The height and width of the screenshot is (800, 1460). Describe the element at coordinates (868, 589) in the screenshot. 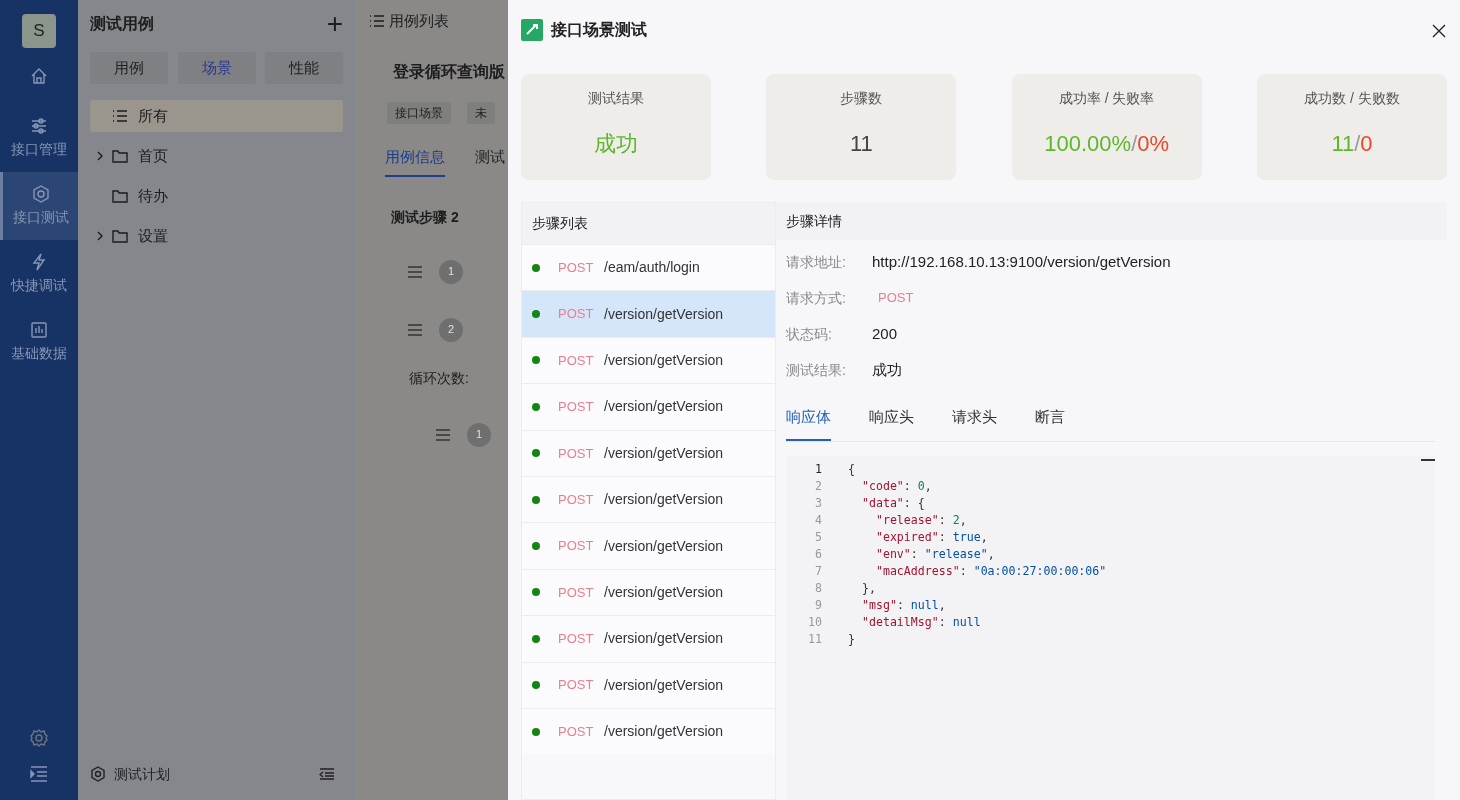

I see `code-line: },` at that location.